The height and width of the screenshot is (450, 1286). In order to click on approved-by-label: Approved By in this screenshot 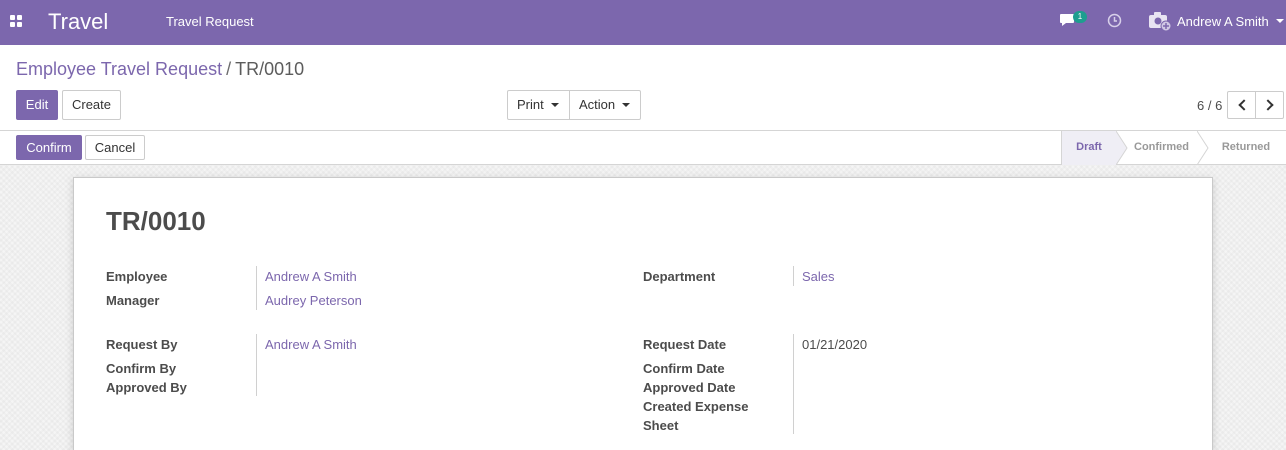, I will do `click(146, 387)`.